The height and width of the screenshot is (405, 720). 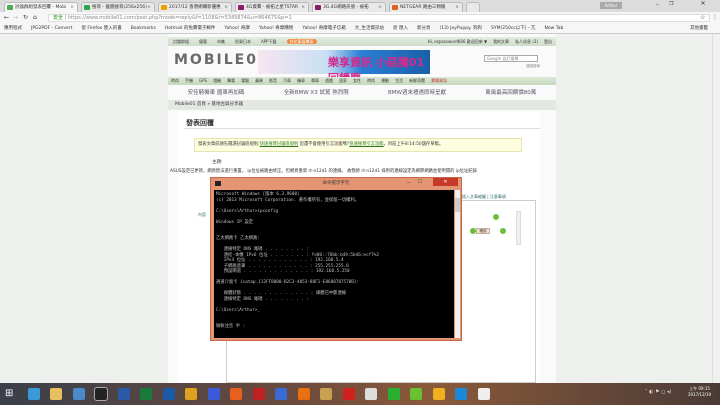 I want to click on forward-icon: →, so click(x=15, y=17).